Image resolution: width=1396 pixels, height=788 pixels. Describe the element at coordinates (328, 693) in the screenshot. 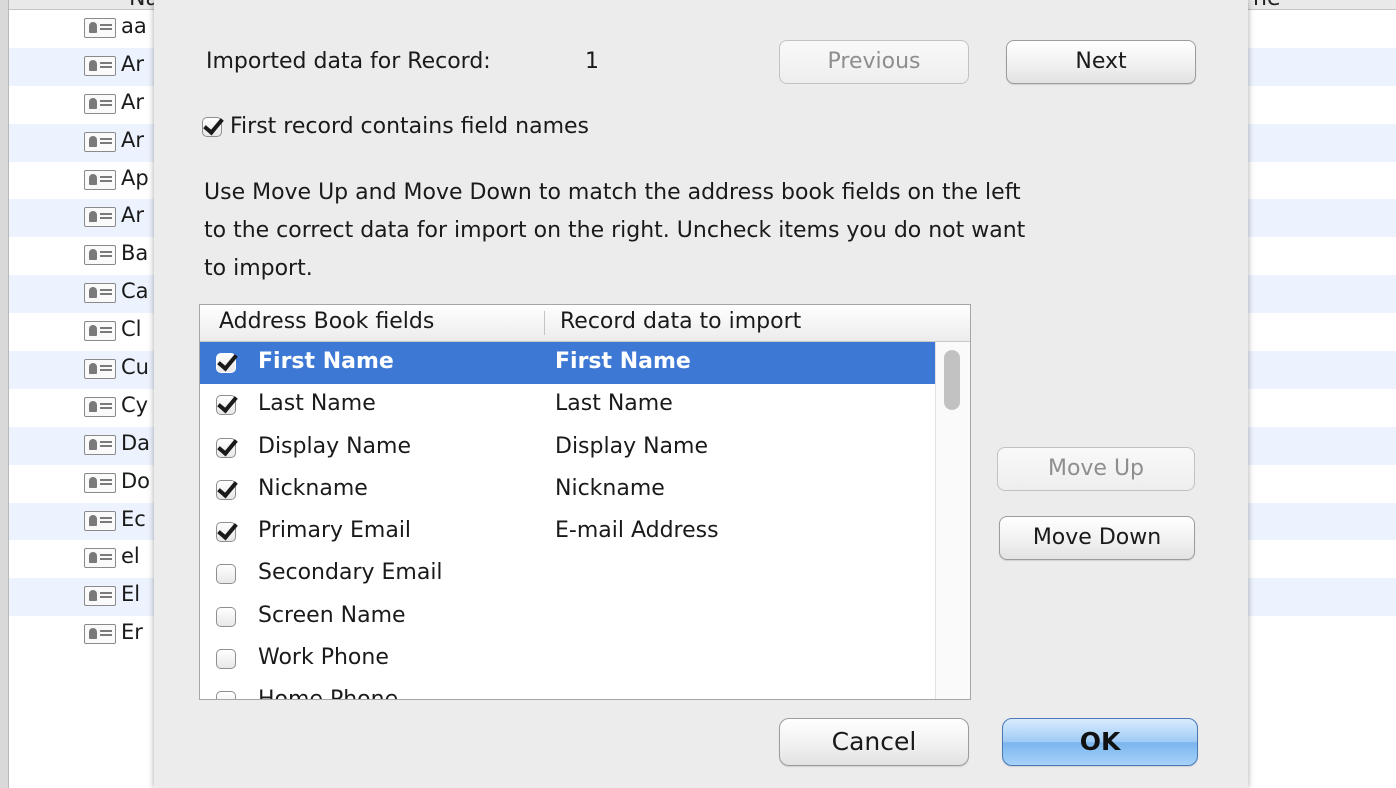

I see `address-book-field-name: Home Phone` at that location.